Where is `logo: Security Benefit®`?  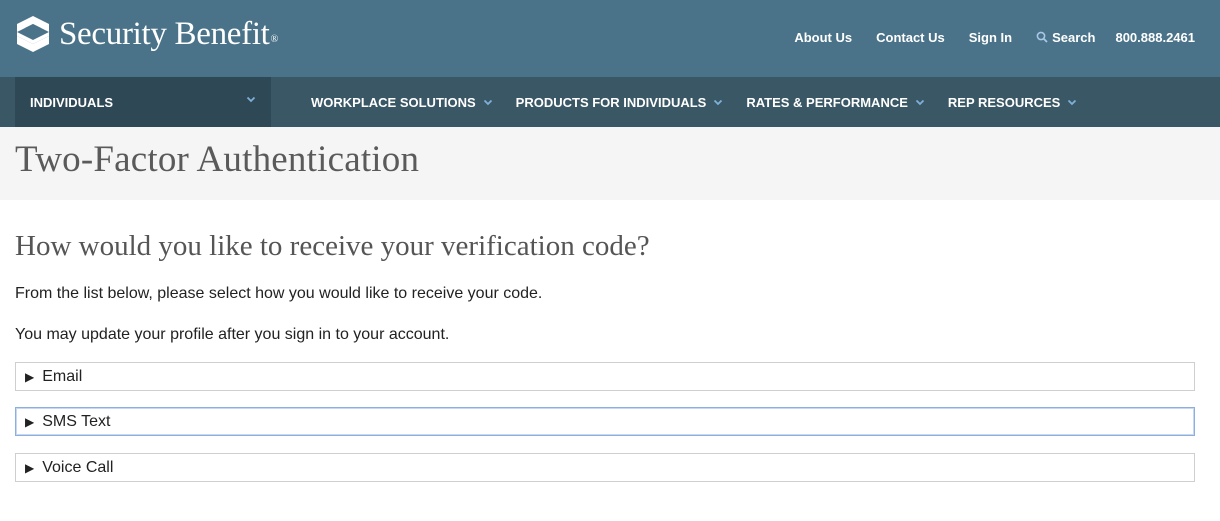 logo: Security Benefit® is located at coordinates (146, 34).